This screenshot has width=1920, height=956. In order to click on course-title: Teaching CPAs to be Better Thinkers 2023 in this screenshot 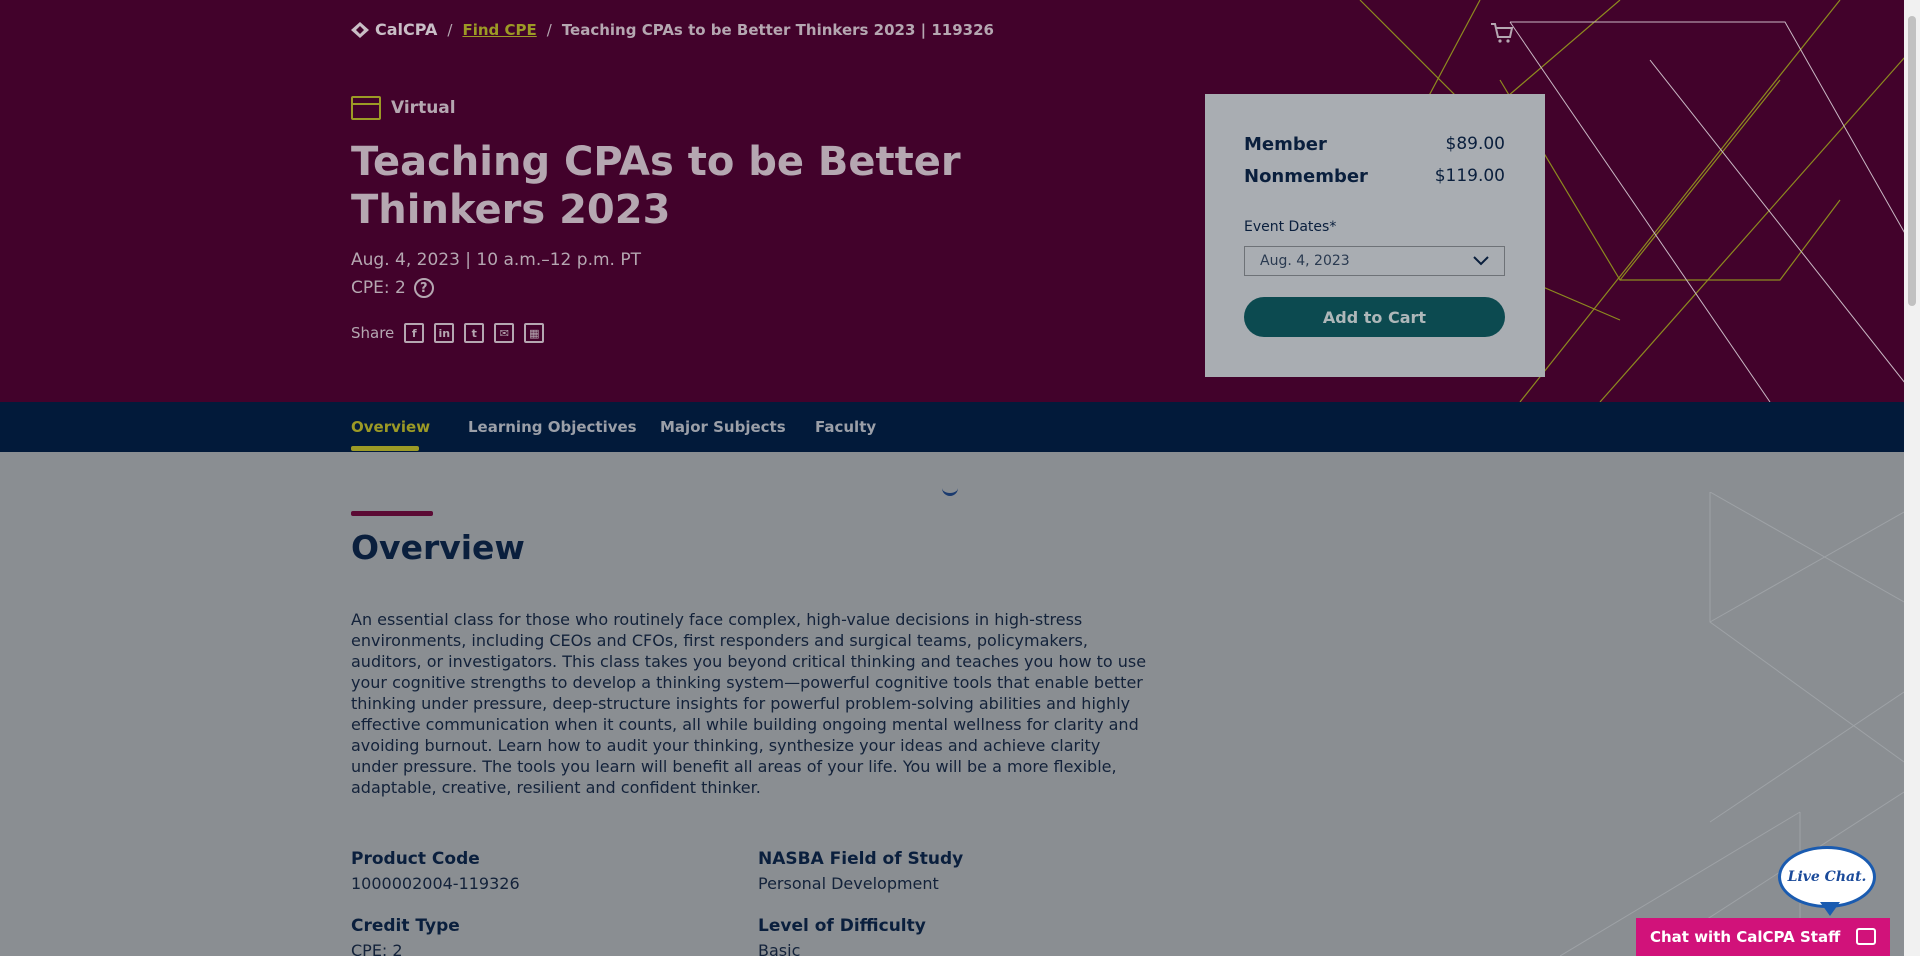, I will do `click(656, 186)`.